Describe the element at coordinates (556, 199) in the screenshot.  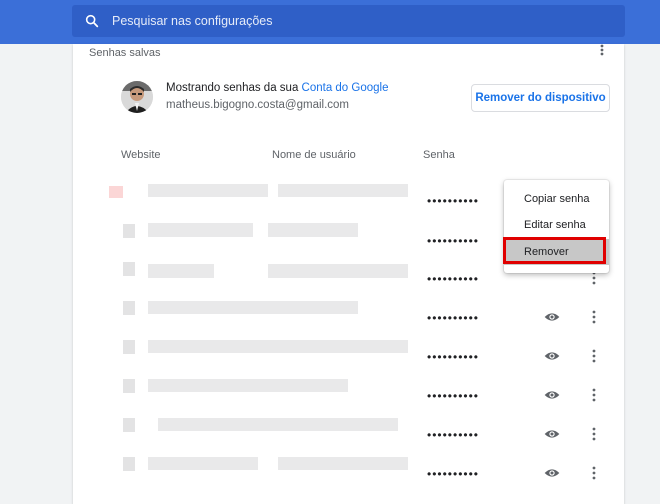
I see `menu-item-copy-password: Copiar senha` at that location.